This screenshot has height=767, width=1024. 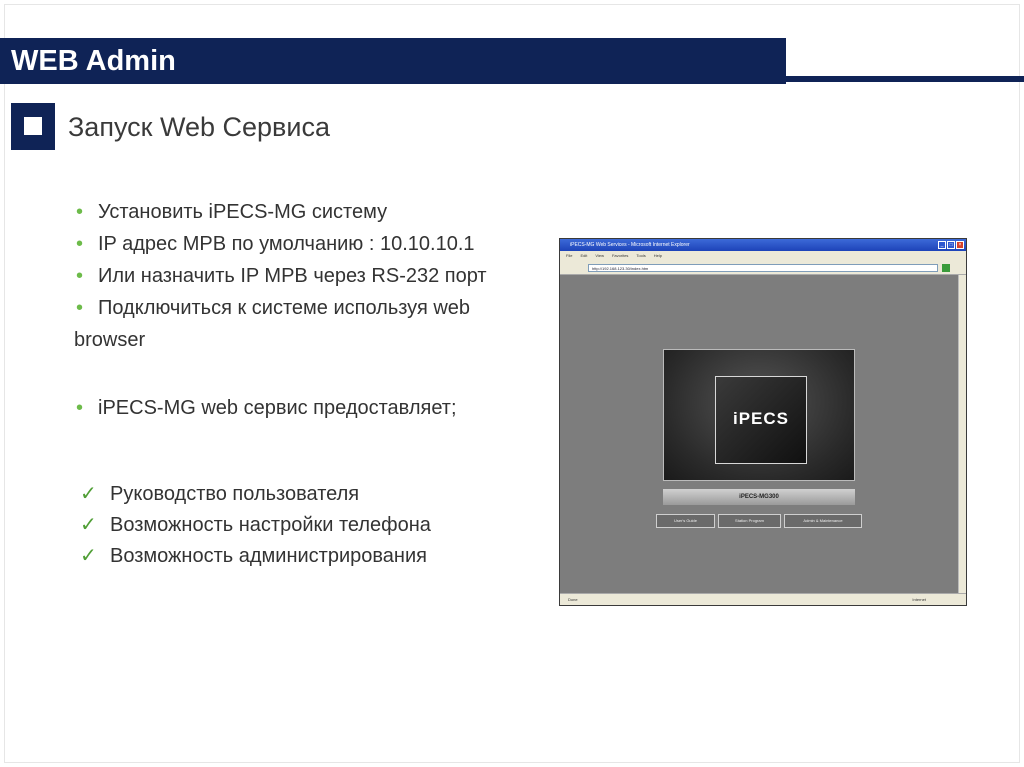 What do you see at coordinates (763, 256) in the screenshot?
I see `browser-menu-bar: File Edit View Favorites Tools Help` at bounding box center [763, 256].